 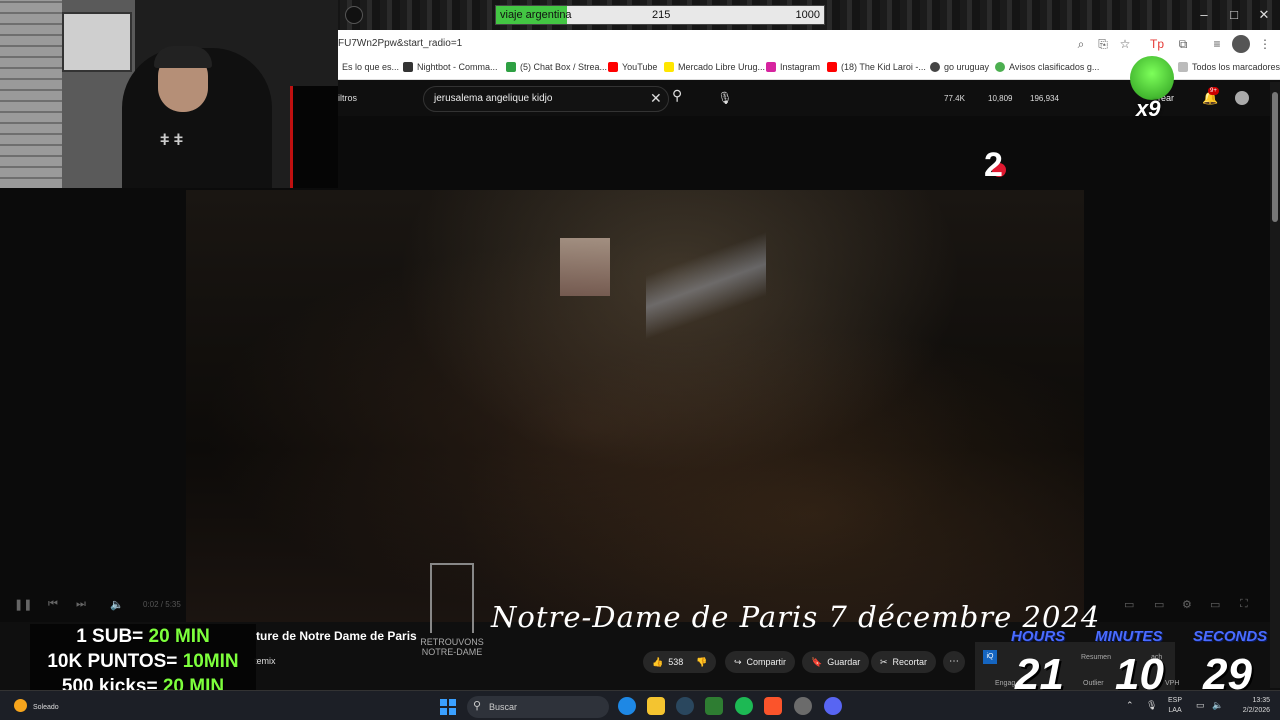 I want to click on steam-icon, so click(x=685, y=706).